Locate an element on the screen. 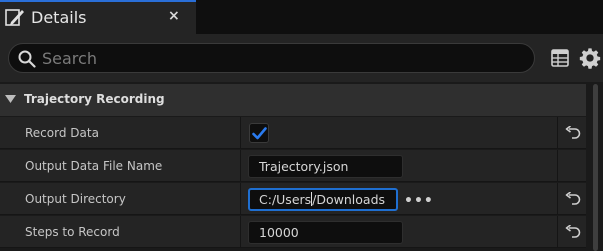 The width and height of the screenshot is (603, 251). property-row-output-data-file-name: Output Data File Name Trajectory.json is located at coordinates (293, 166).